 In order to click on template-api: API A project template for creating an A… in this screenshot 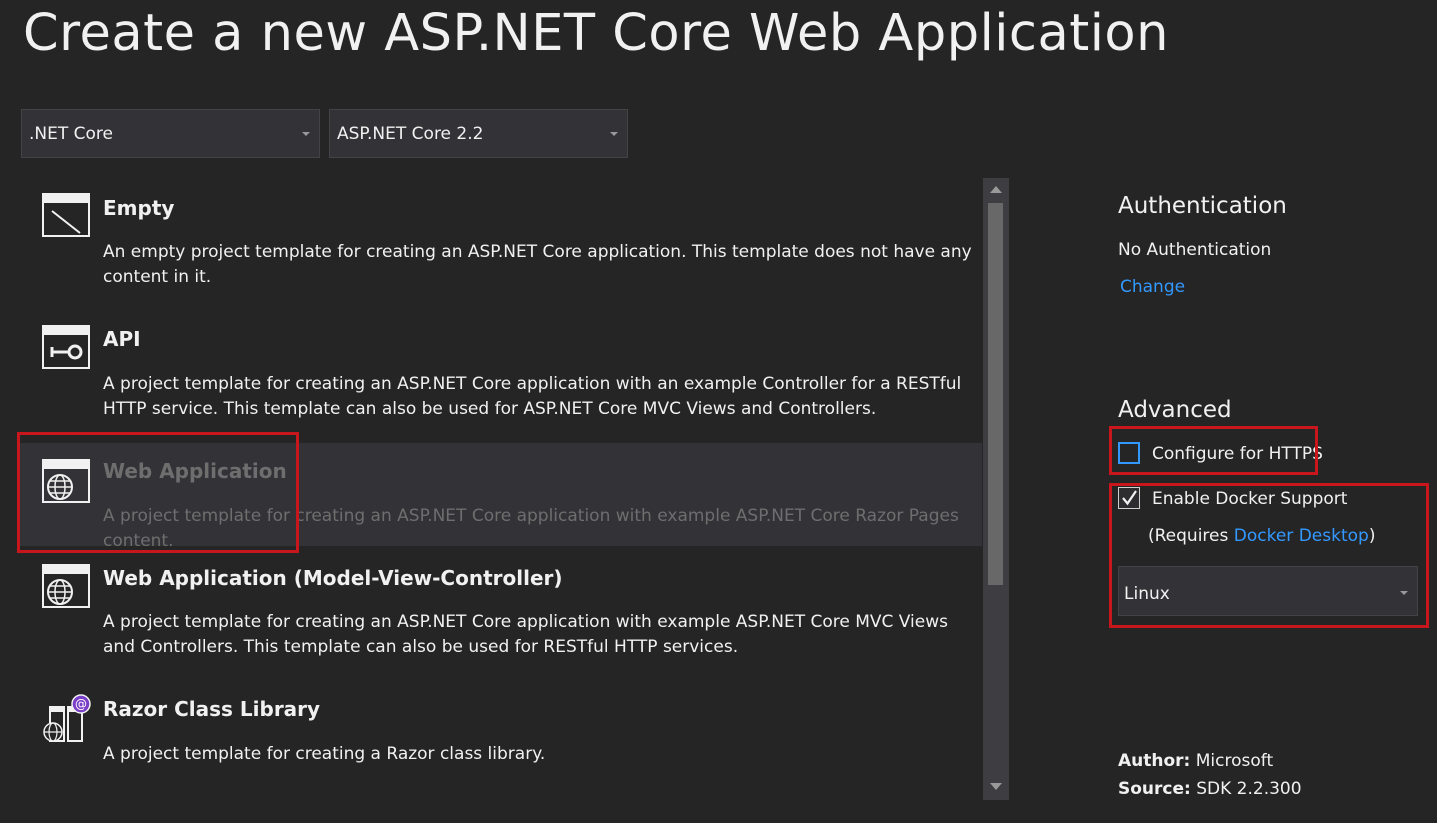, I will do `click(501, 376)`.